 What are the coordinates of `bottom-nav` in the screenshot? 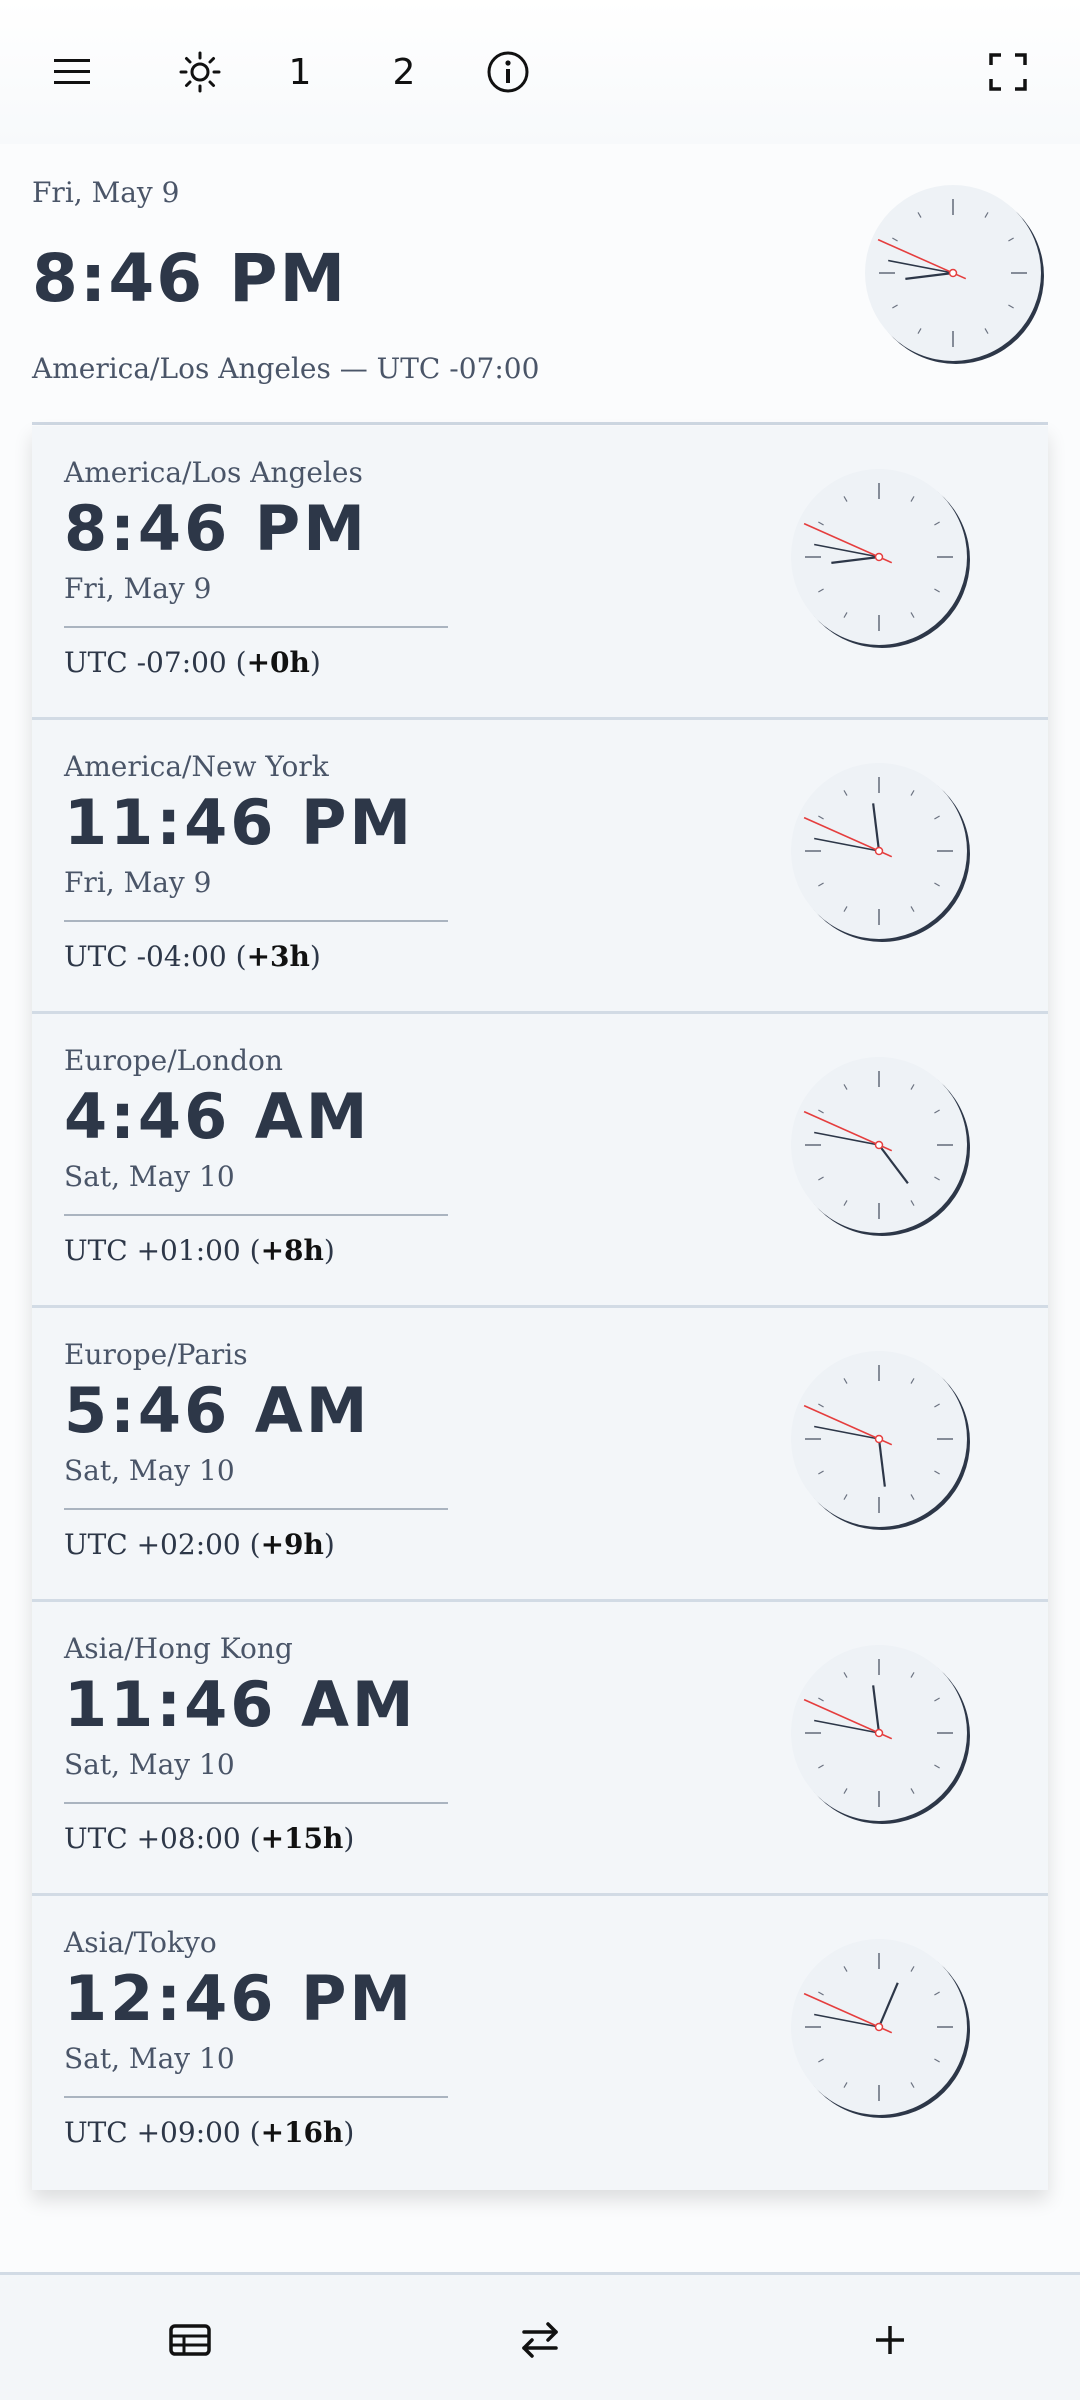 It's located at (540, 2336).